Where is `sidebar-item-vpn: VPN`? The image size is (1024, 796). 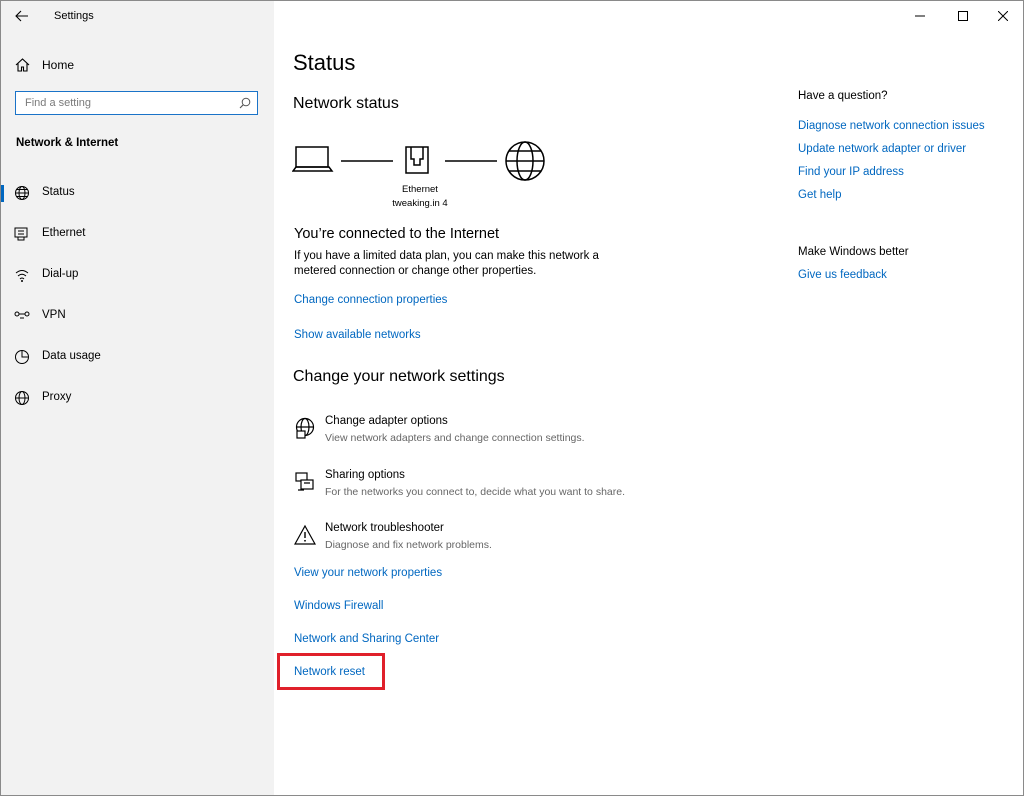 sidebar-item-vpn: VPN is located at coordinates (137, 316).